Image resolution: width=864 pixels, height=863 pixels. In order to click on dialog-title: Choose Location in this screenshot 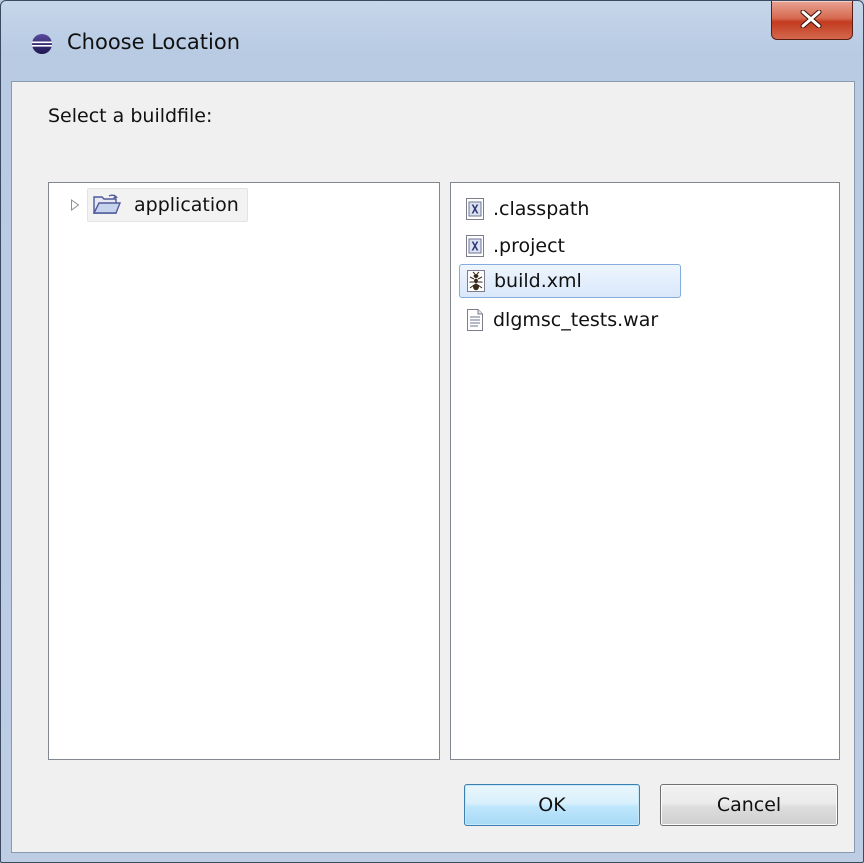, I will do `click(154, 42)`.